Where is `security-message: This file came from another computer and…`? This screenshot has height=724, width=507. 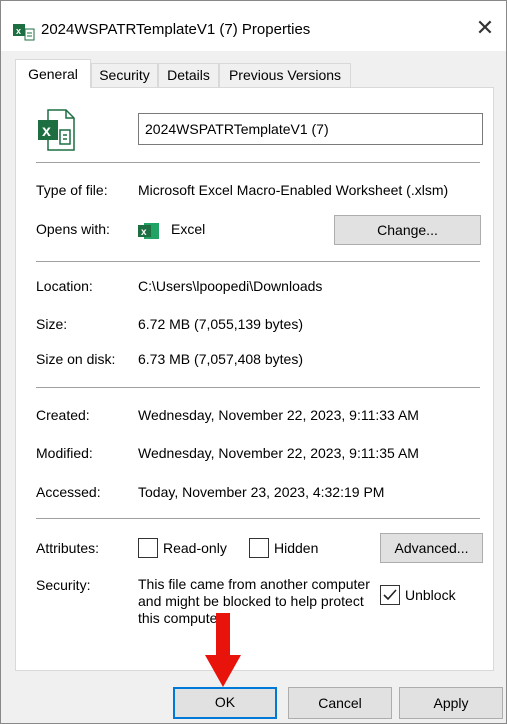 security-message: This file came from another computer and… is located at coordinates (254, 601).